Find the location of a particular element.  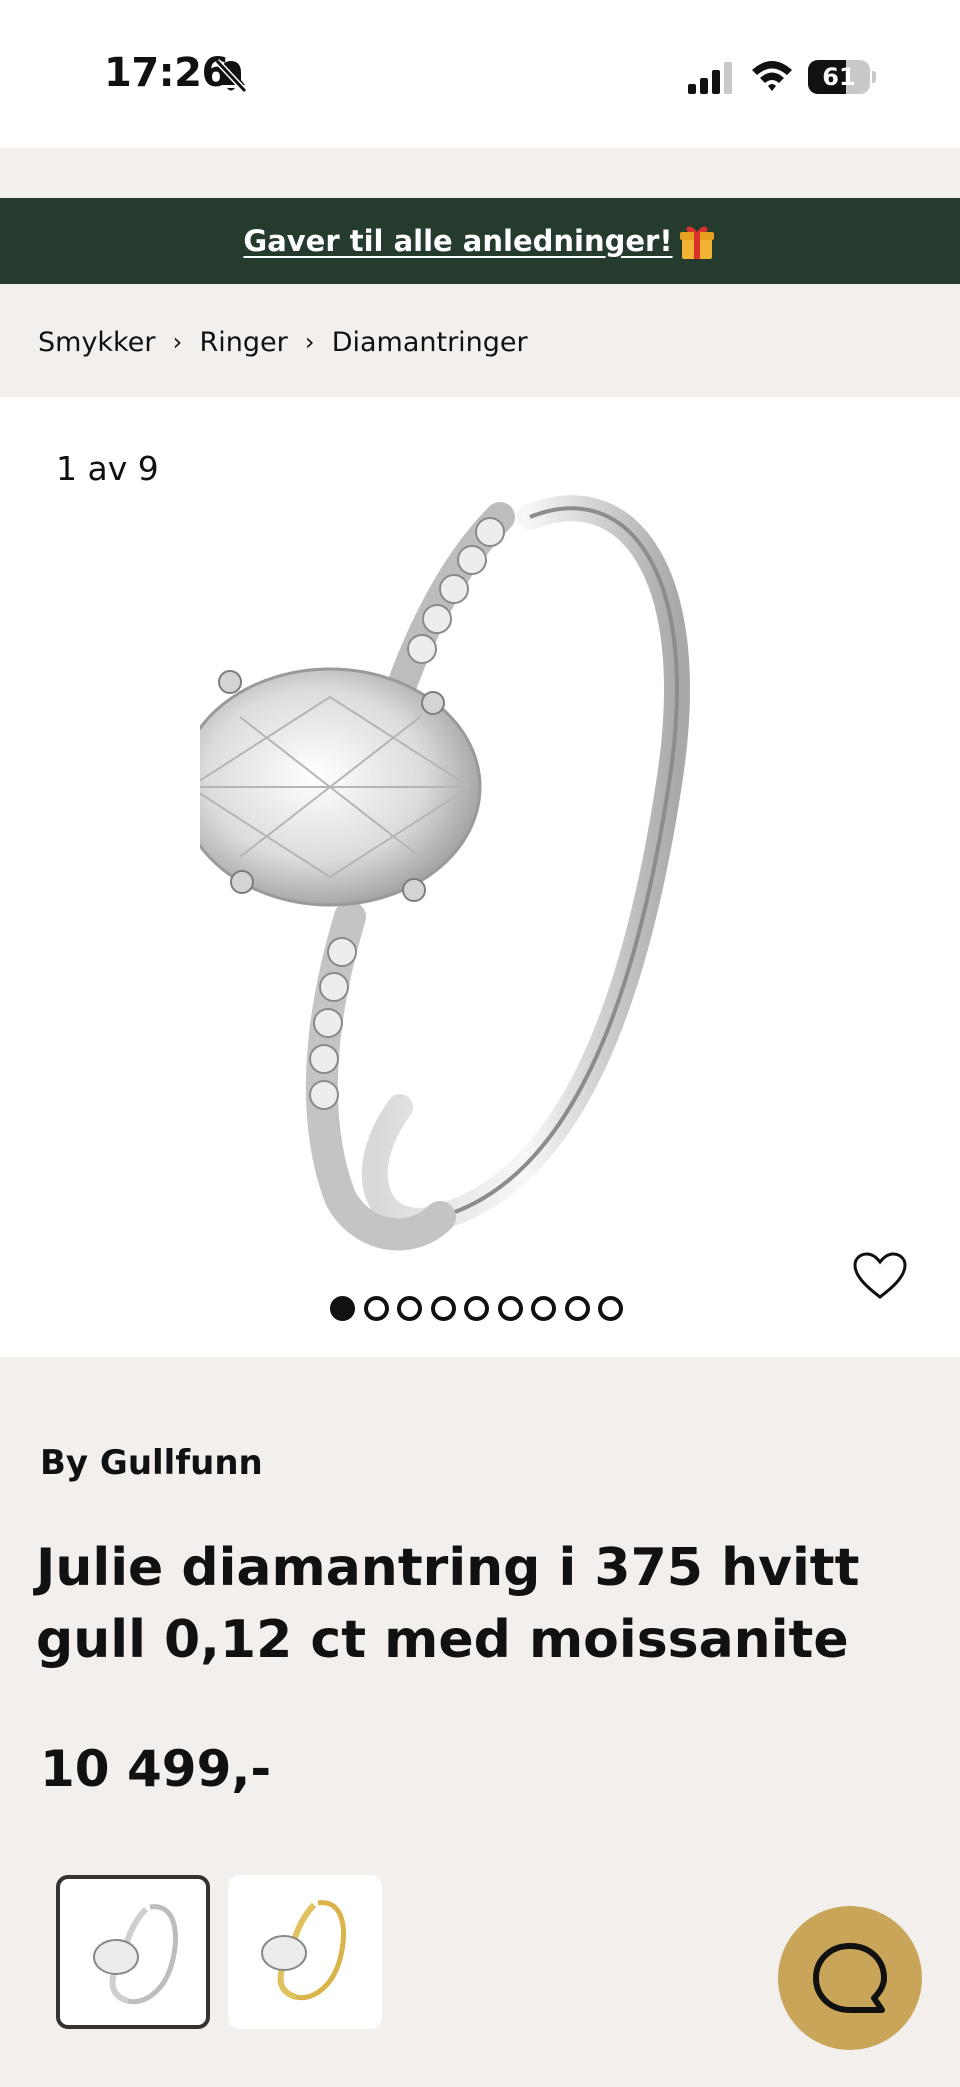

carousel-dots is located at coordinates (481, 1308).